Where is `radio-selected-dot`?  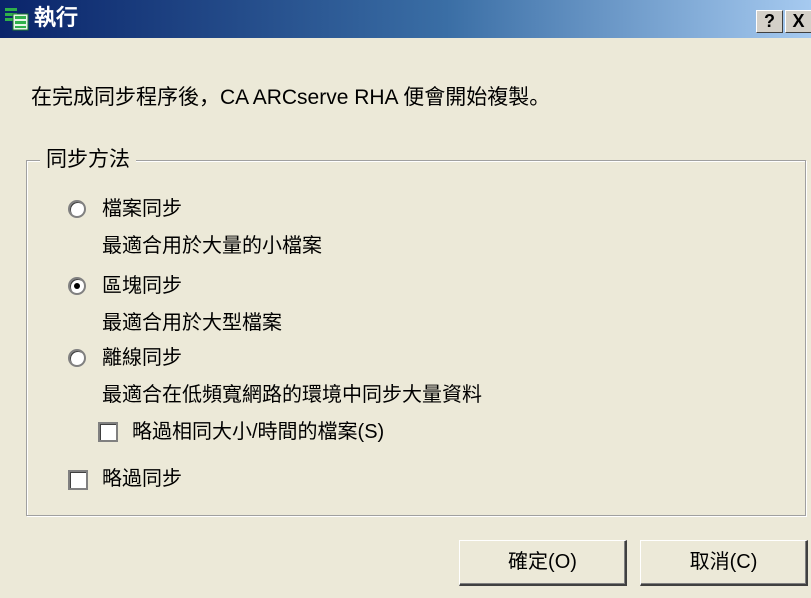 radio-selected-dot is located at coordinates (77, 286).